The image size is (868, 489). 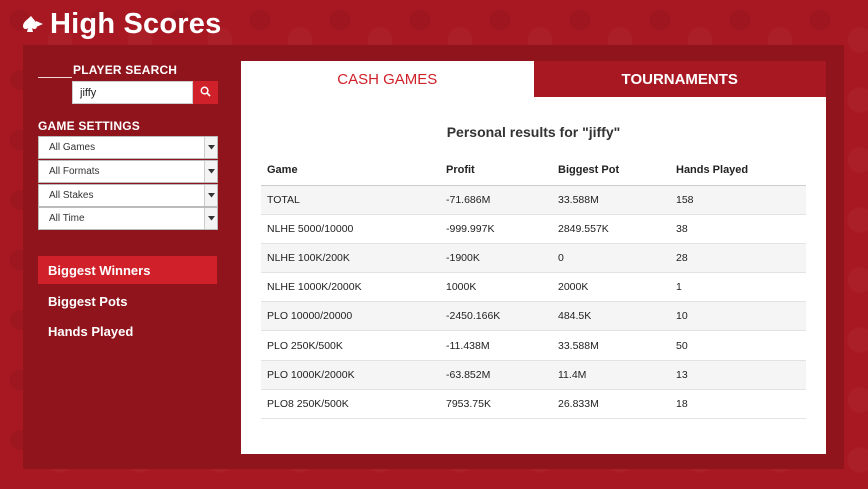 I want to click on table-header-row: Game Profit Biggest Pot Hands Played, so click(x=533, y=171).